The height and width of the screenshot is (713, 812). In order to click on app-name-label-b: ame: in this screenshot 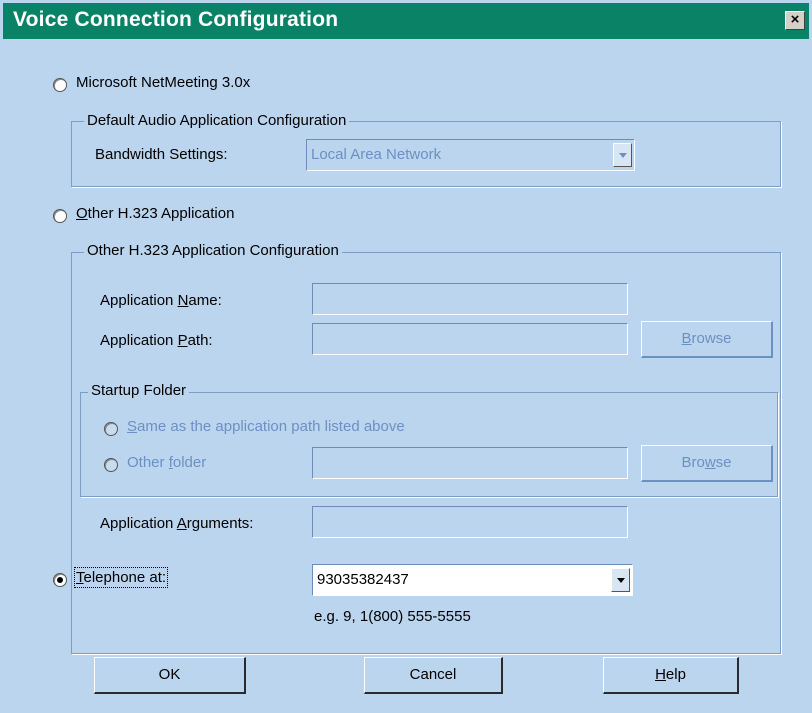, I will do `click(205, 300)`.